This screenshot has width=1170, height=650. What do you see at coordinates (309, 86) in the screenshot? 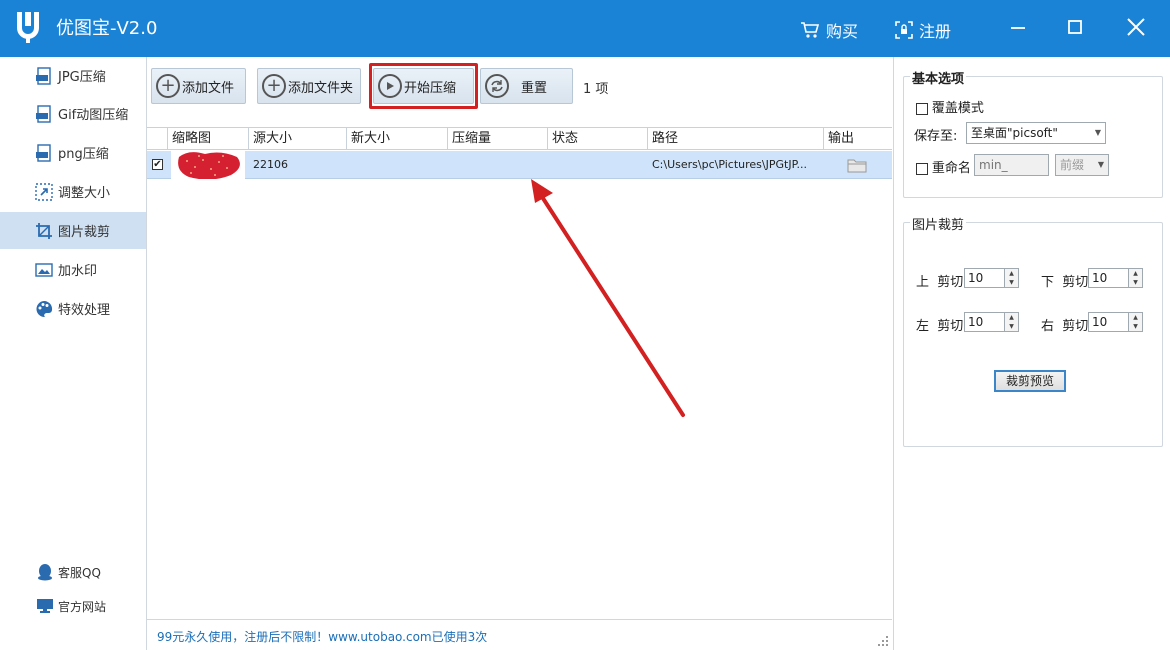
I see `add-folder-button: + 添加文件夹` at bounding box center [309, 86].